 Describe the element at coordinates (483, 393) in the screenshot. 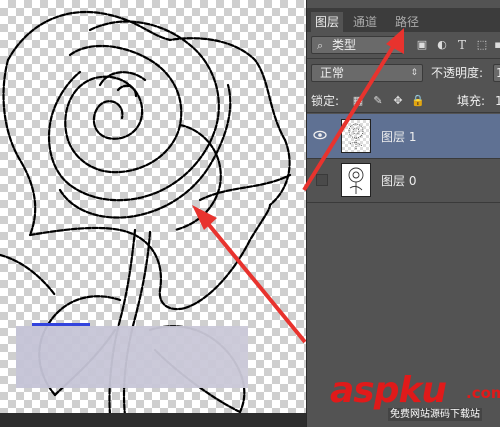

I see `watermark-suffix: .com` at that location.